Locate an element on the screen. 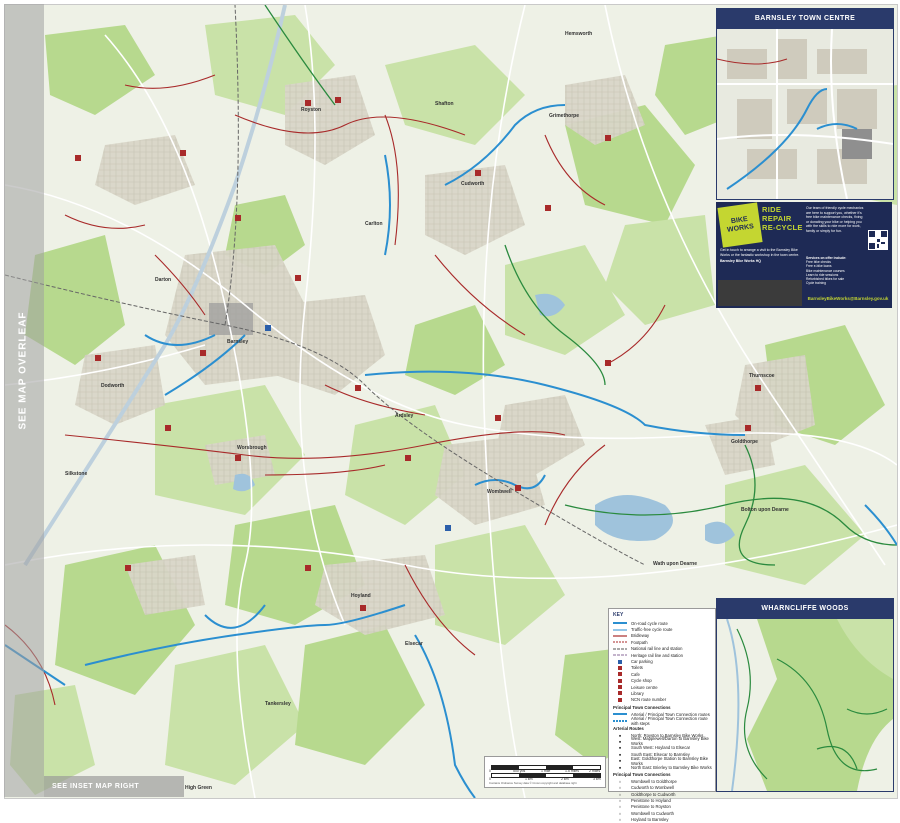 Image resolution: width=900 pixels, height=823 pixels. qr-code-icon is located at coordinates (878, 240).